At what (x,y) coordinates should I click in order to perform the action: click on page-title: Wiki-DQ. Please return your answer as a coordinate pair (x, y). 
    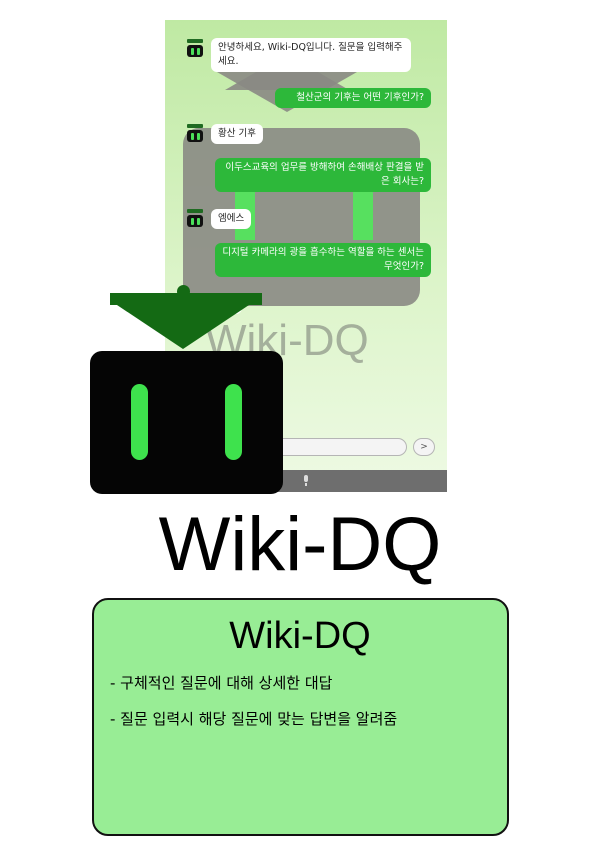
    Looking at the image, I should click on (300, 544).